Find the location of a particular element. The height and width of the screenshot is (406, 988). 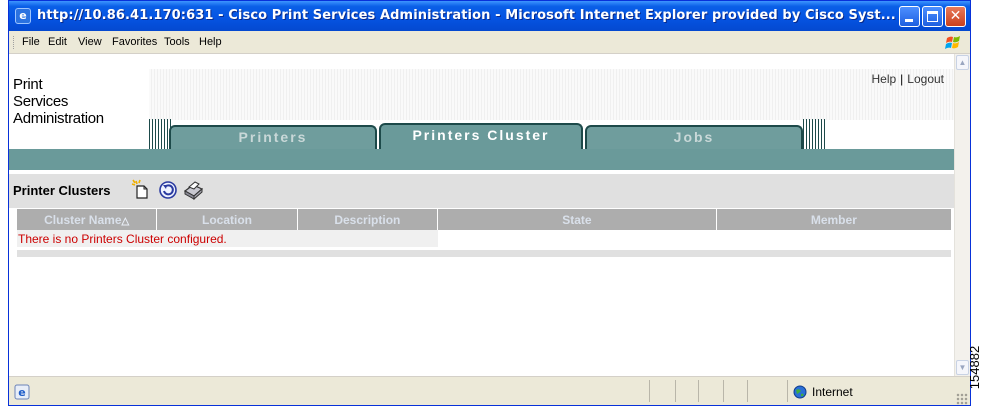

page-status-icon: e is located at coordinates (22, 392).